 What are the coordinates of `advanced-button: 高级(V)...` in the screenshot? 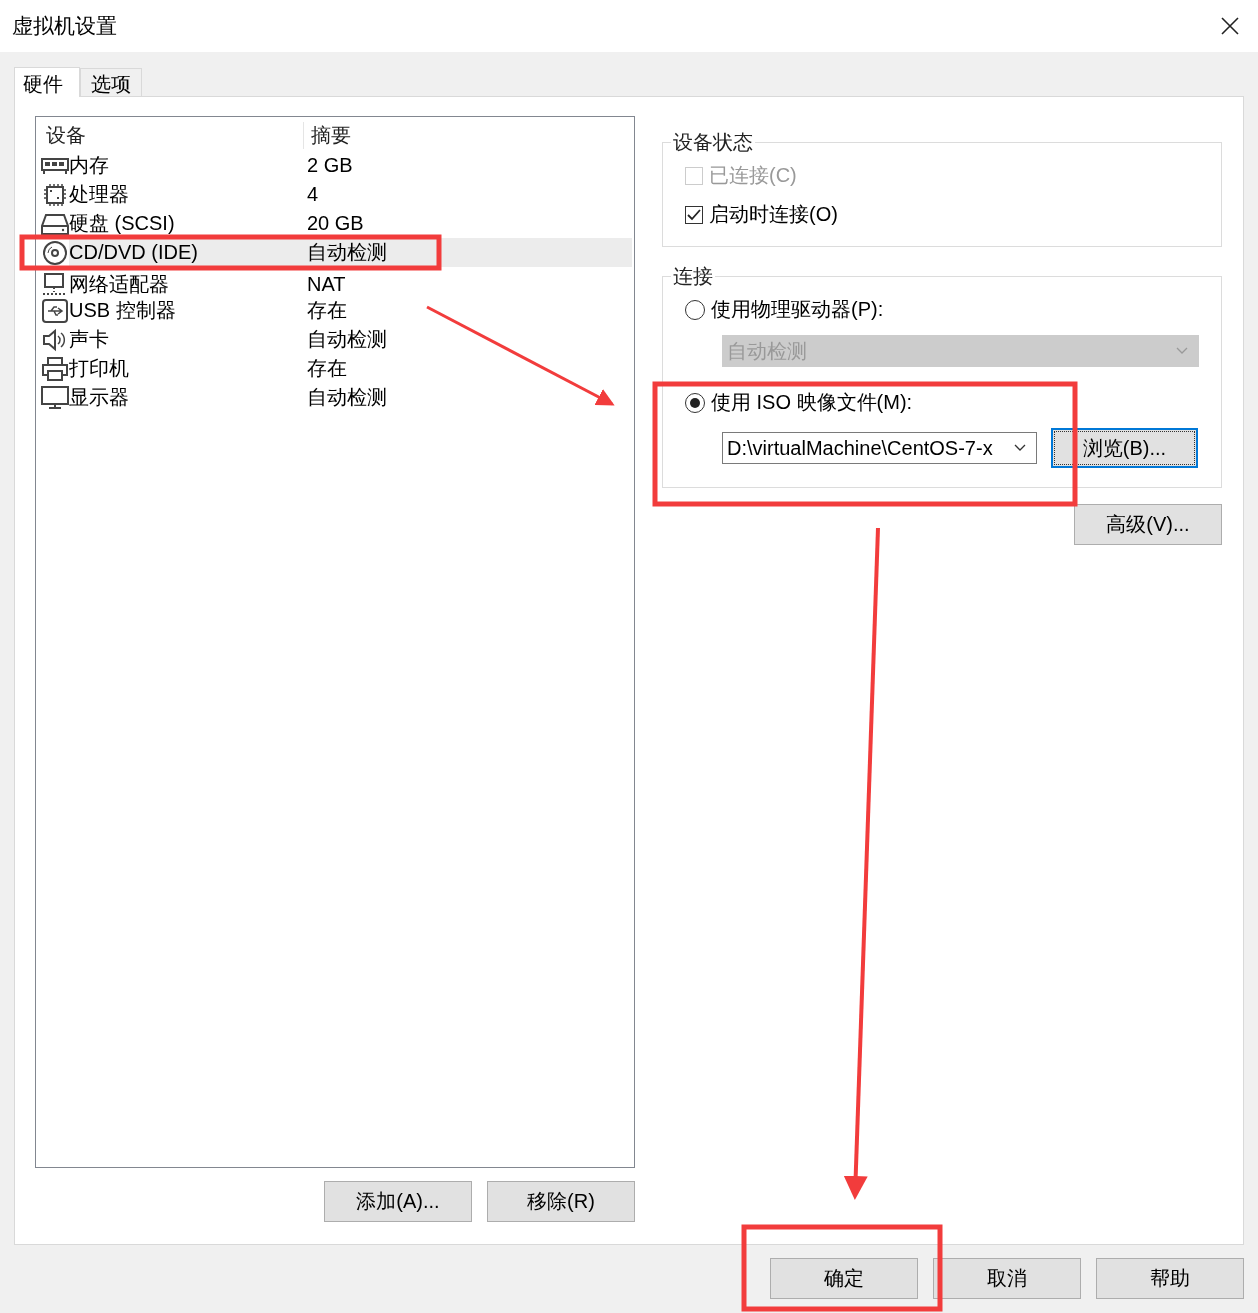 It's located at (1148, 524).